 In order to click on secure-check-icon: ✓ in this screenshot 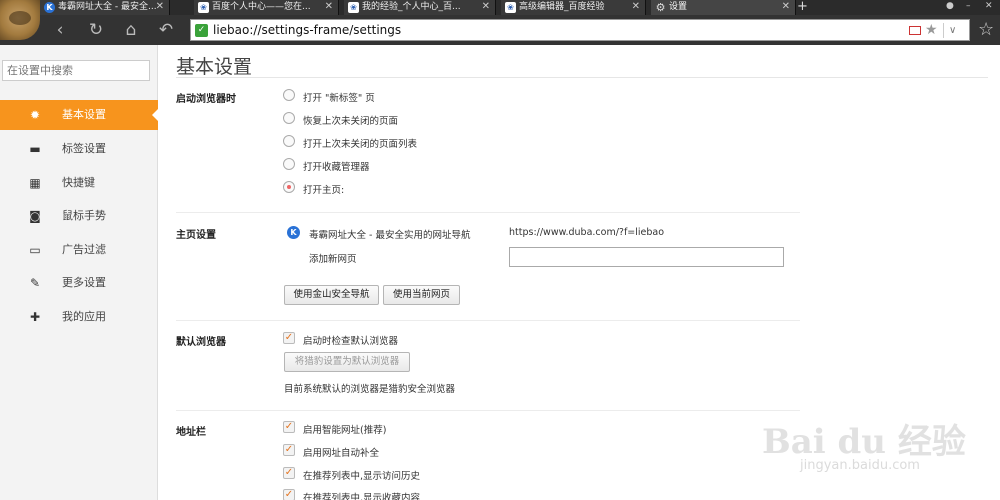, I will do `click(201, 30)`.